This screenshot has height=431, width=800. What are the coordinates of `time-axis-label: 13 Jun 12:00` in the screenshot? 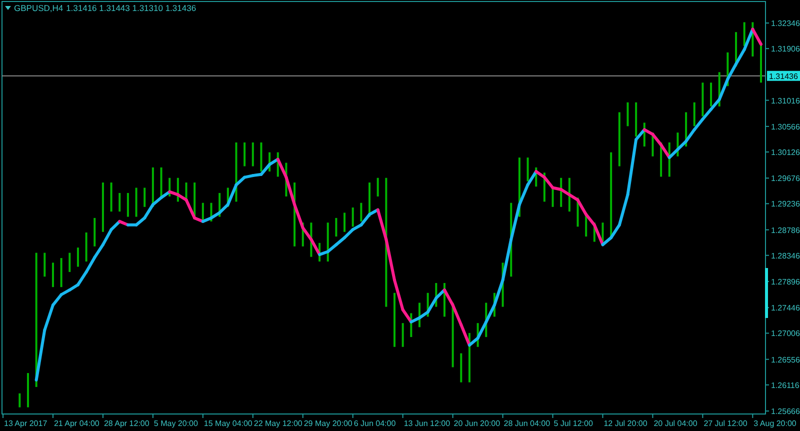 It's located at (427, 423).